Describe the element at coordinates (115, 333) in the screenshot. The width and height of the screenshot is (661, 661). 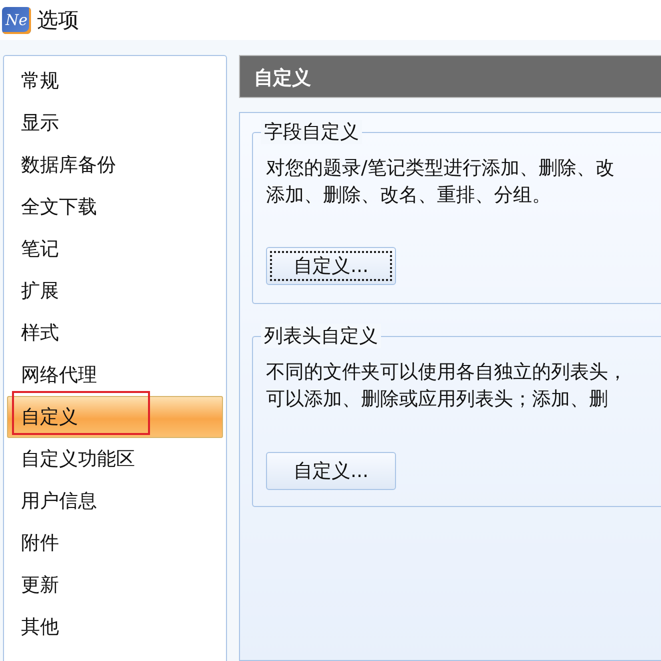
I see `sidebar-item: 样式` at that location.